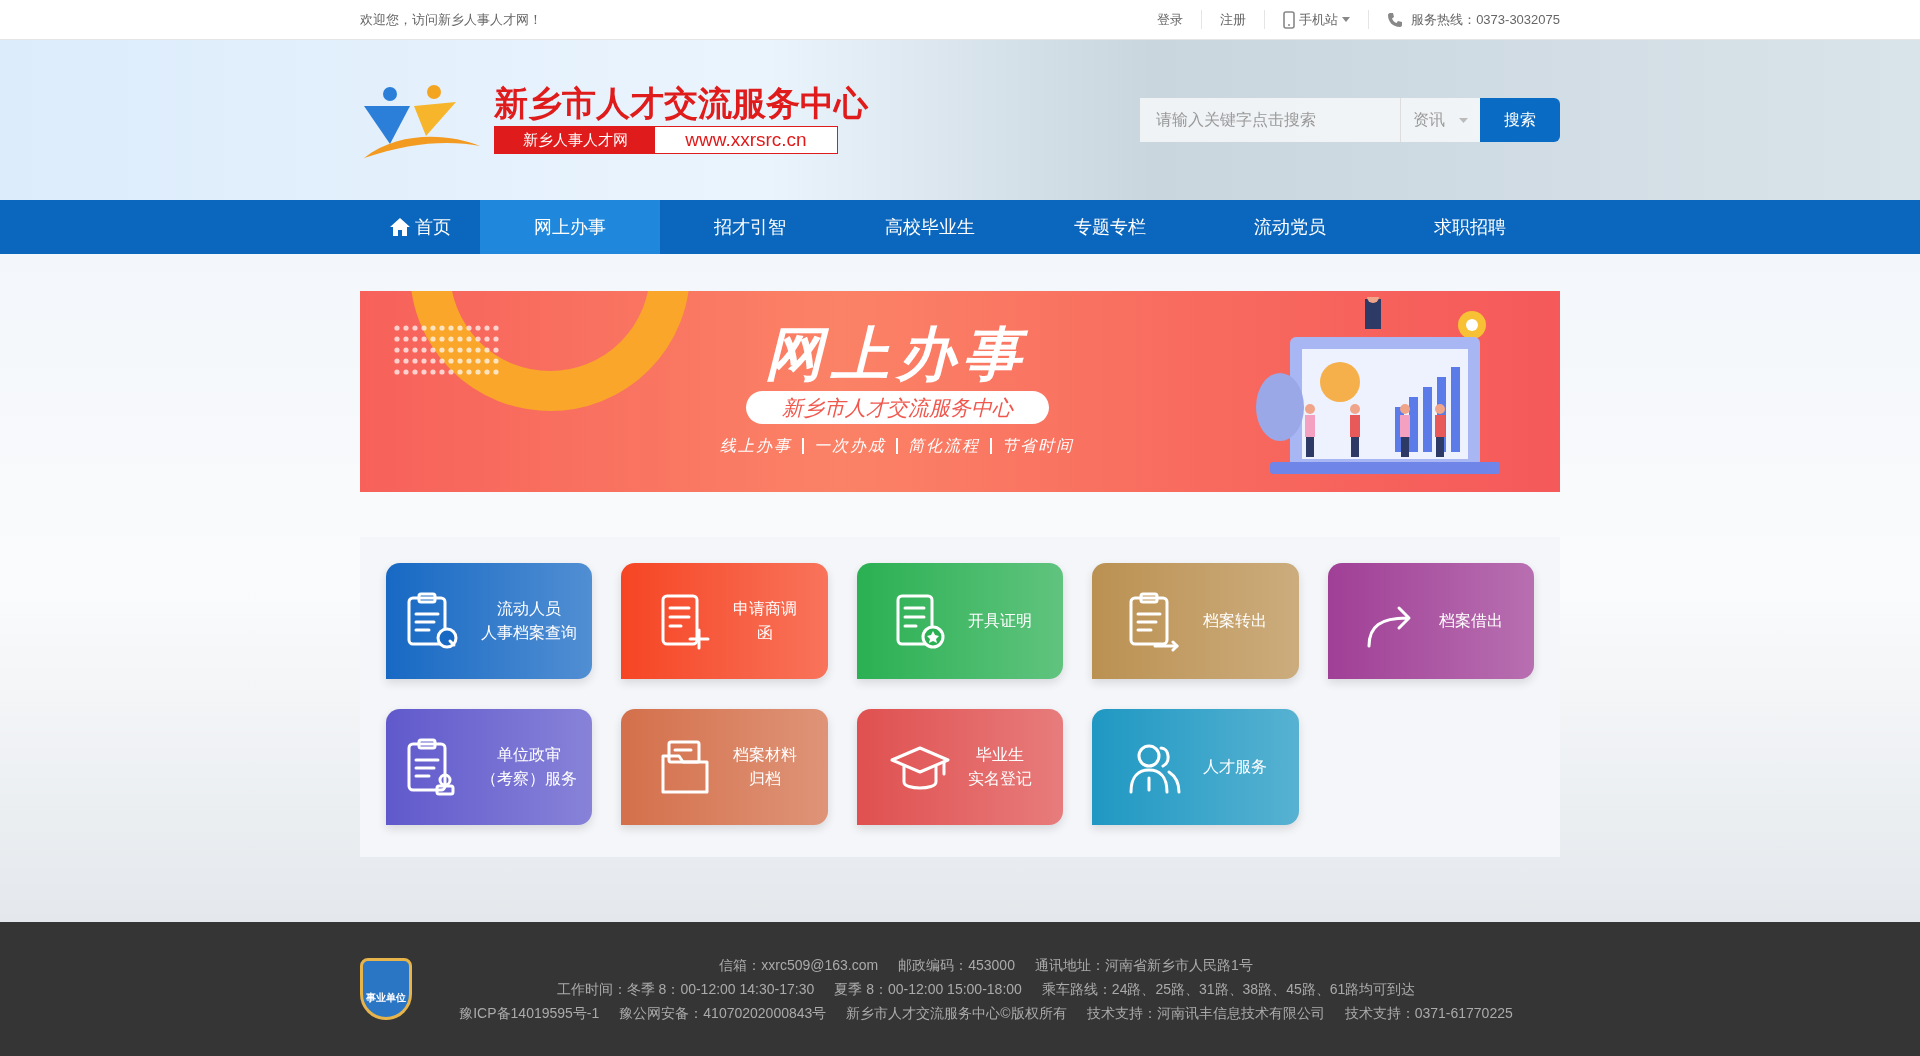 The height and width of the screenshot is (1056, 1920). Describe the element at coordinates (850, 446) in the screenshot. I see `banner-slogan: 一次办成` at that location.